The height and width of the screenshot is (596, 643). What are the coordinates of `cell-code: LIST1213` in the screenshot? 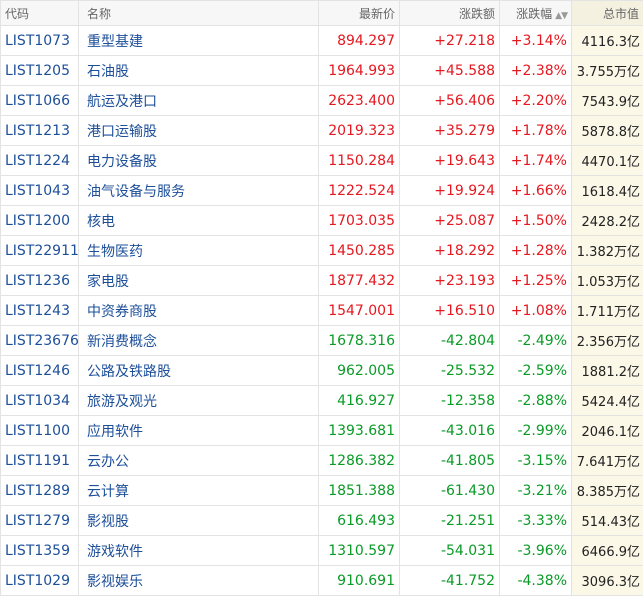 It's located at (40, 131).